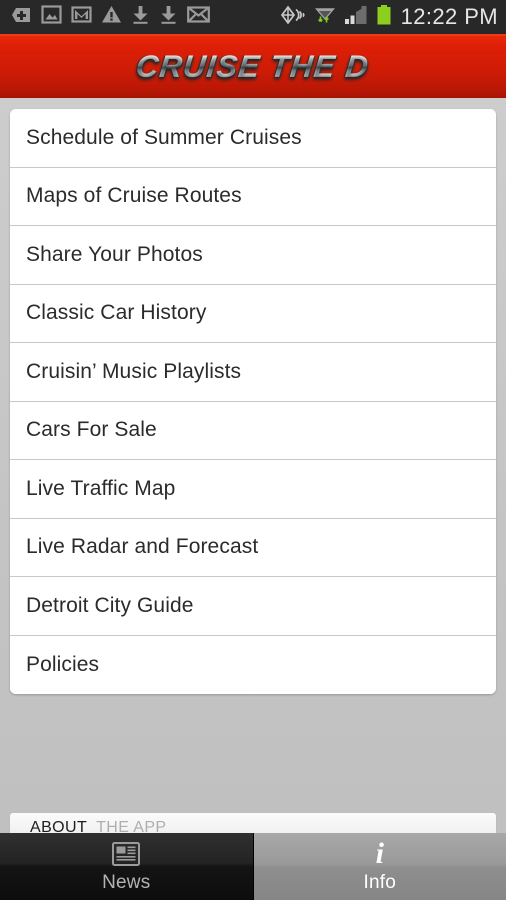  Describe the element at coordinates (81, 17) in the screenshot. I see `gmail-icon` at that location.